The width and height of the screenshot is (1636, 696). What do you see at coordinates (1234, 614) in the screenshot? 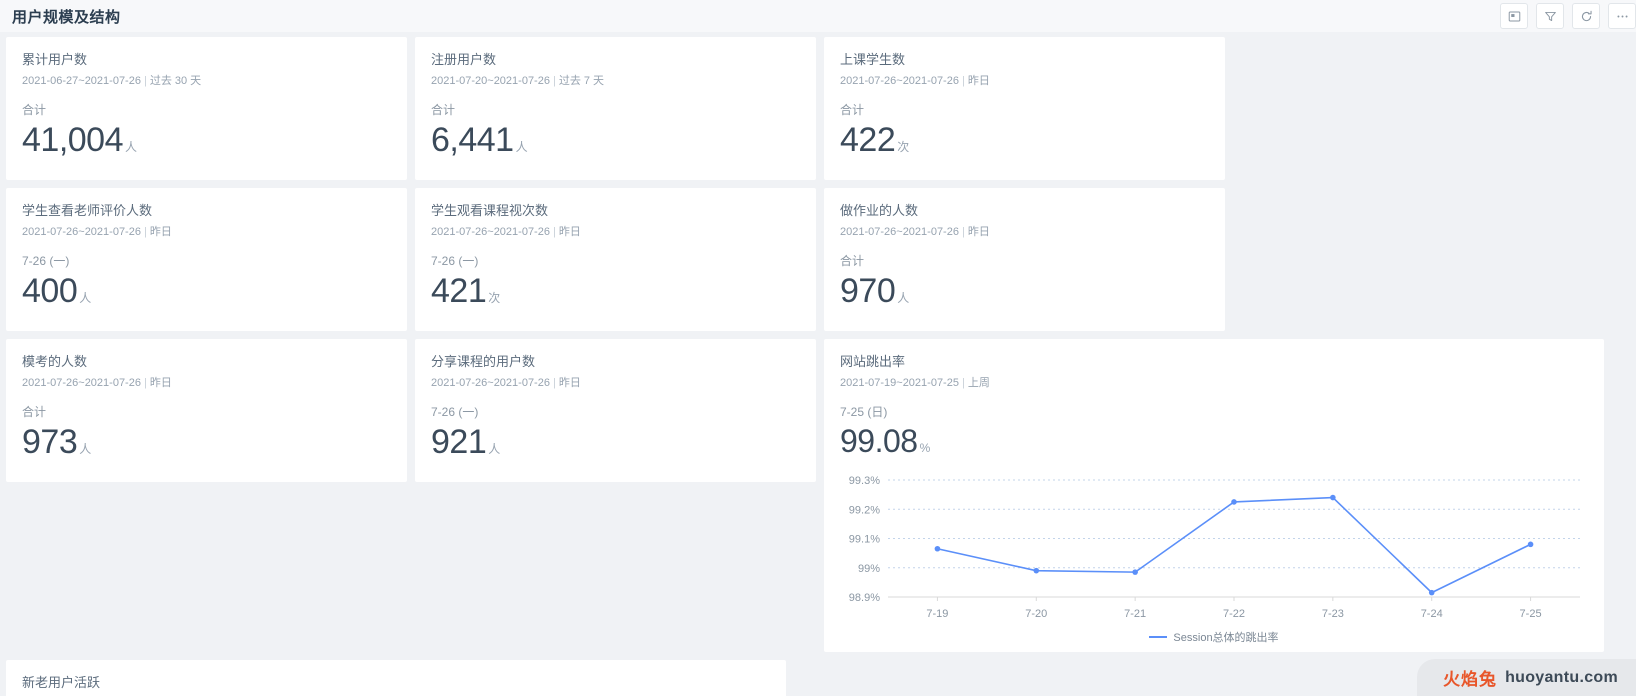
I see `svg-text: 7-22` at bounding box center [1234, 614].